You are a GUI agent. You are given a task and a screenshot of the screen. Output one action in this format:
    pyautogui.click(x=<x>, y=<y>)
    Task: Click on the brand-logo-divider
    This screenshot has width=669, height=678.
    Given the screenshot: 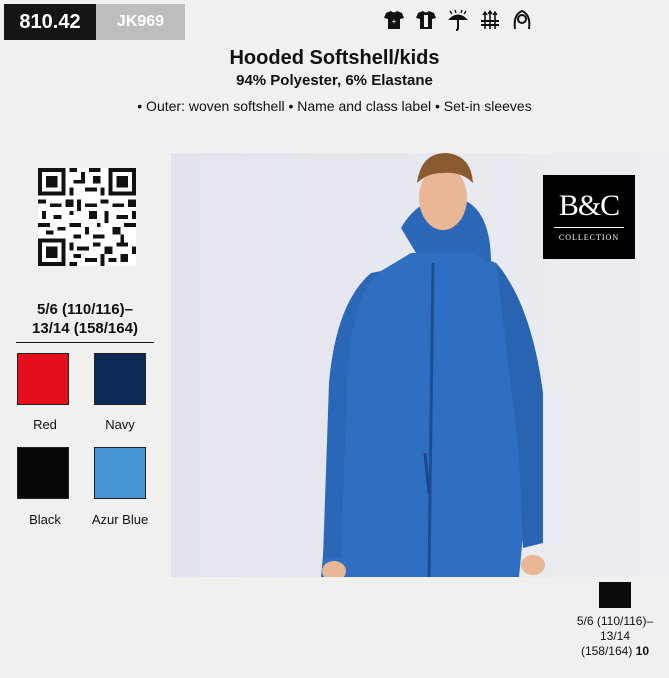 What is the action you would take?
    pyautogui.click(x=589, y=227)
    